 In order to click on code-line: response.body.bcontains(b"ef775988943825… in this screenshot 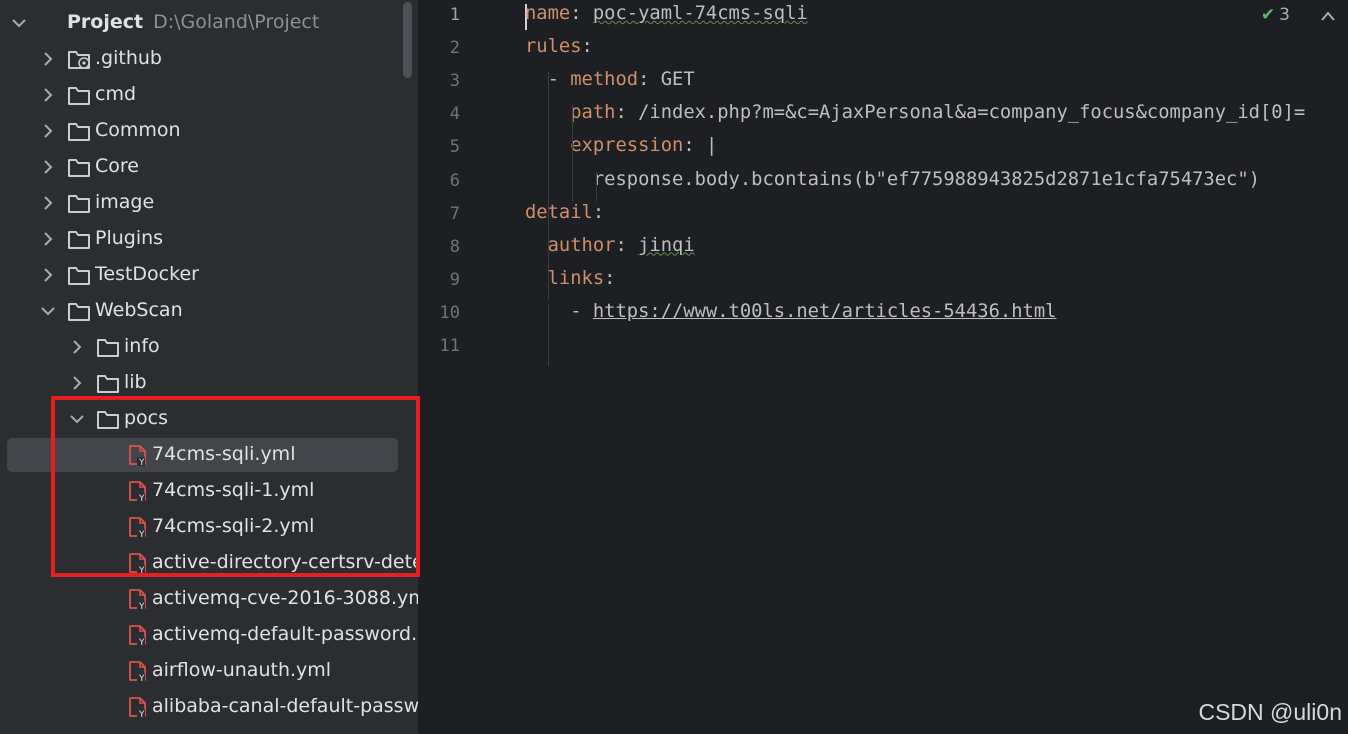, I will do `click(892, 179)`.